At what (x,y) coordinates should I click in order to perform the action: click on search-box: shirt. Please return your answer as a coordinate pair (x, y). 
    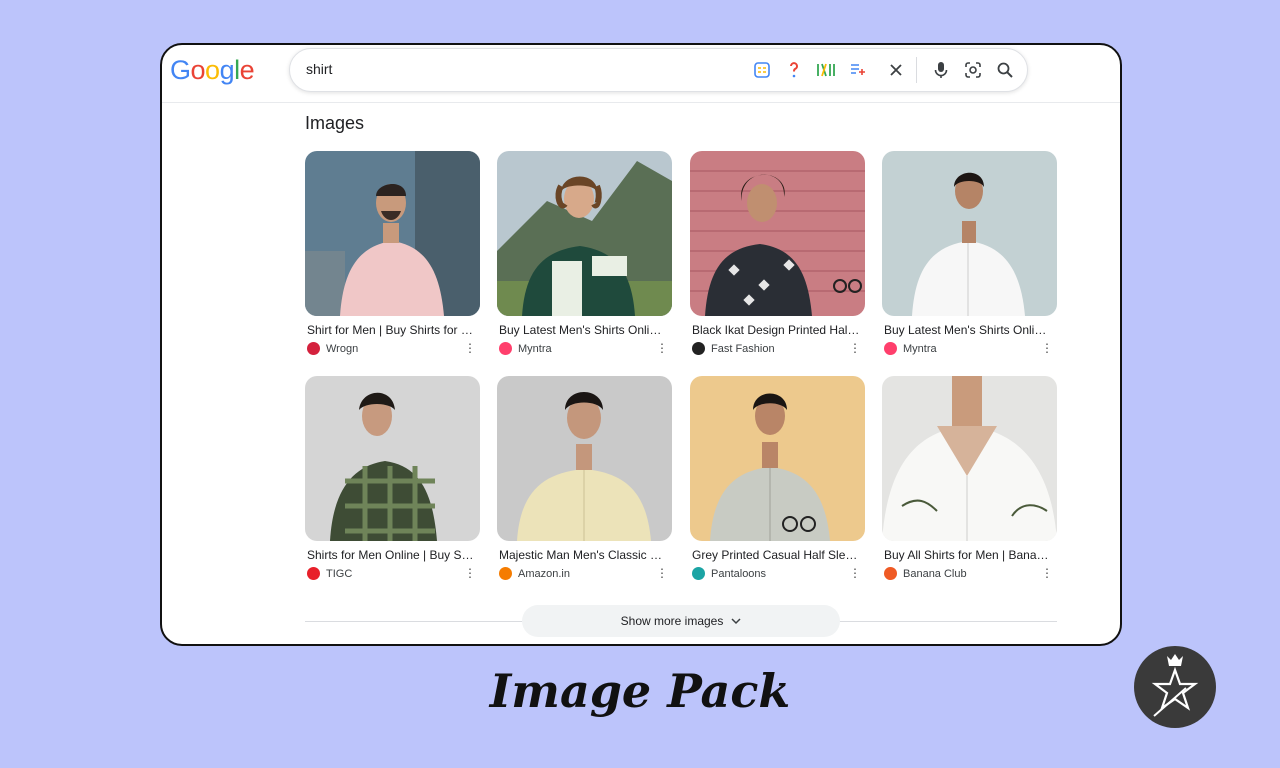
    Looking at the image, I should click on (658, 70).